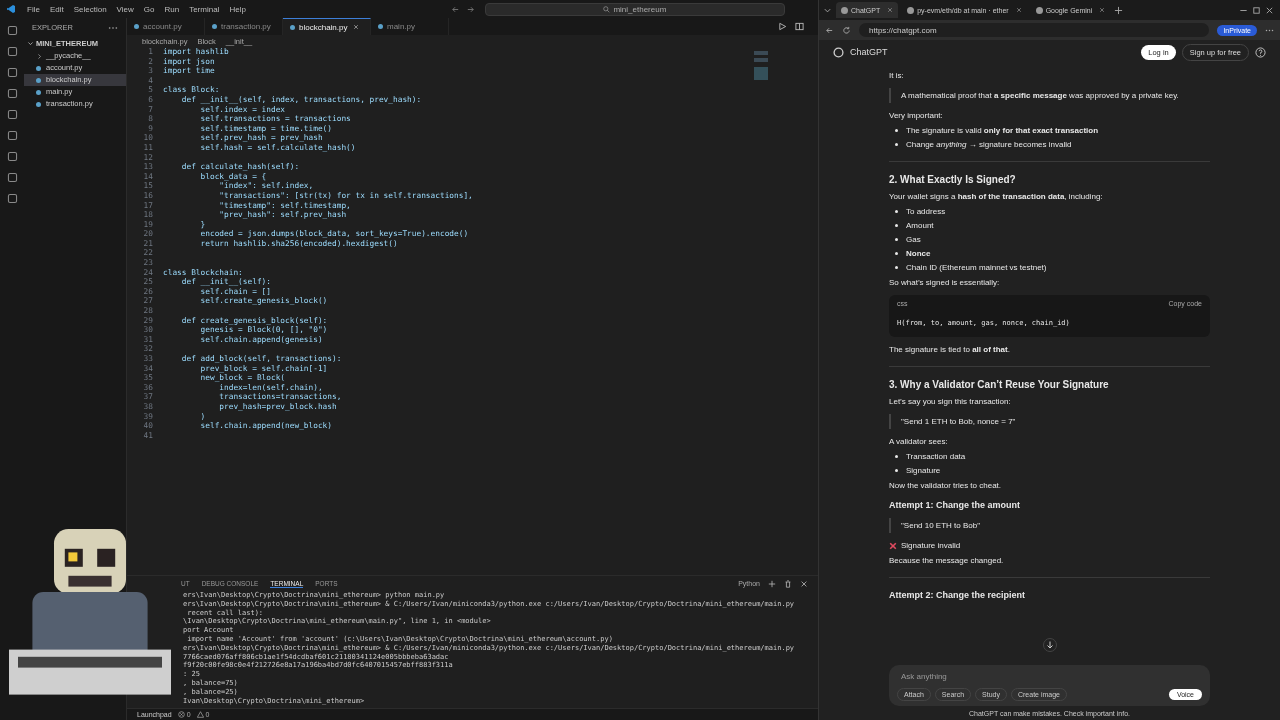 This screenshot has height=720, width=1280. I want to click on menu-item: Edit, so click(56, 9).